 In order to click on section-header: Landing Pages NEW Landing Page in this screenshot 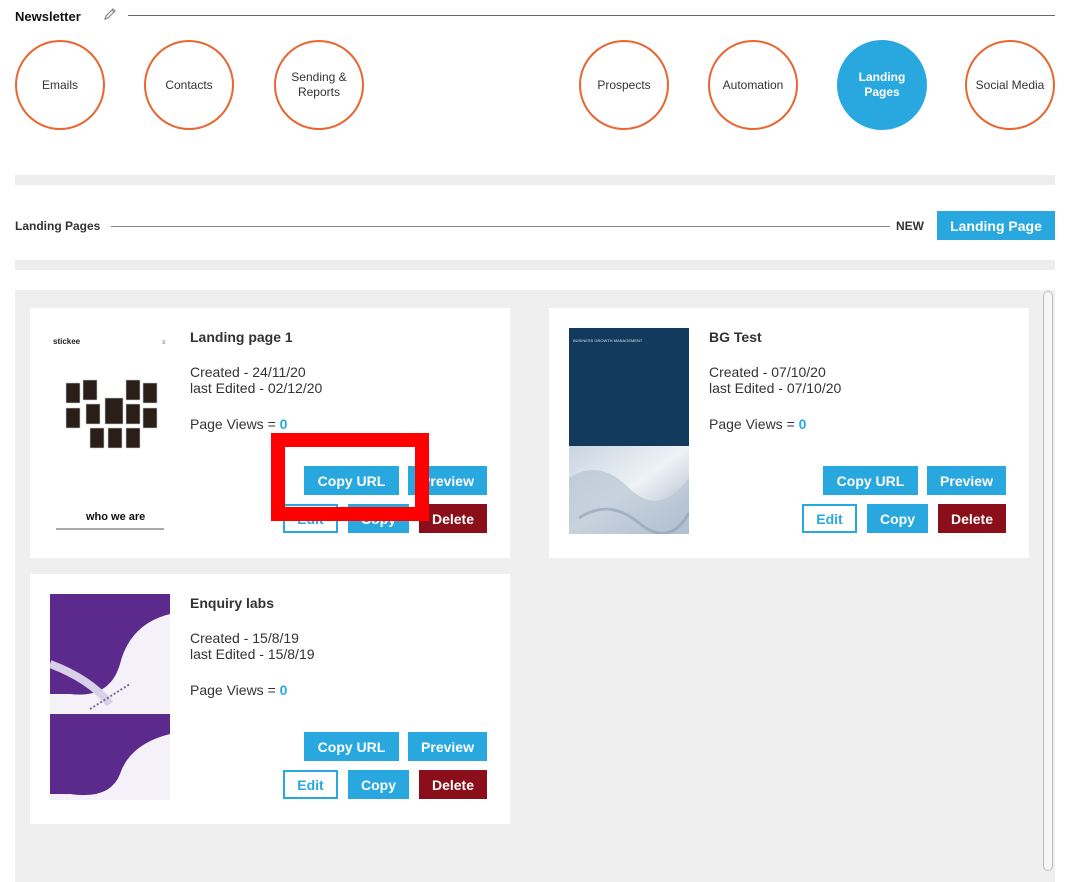, I will do `click(535, 226)`.